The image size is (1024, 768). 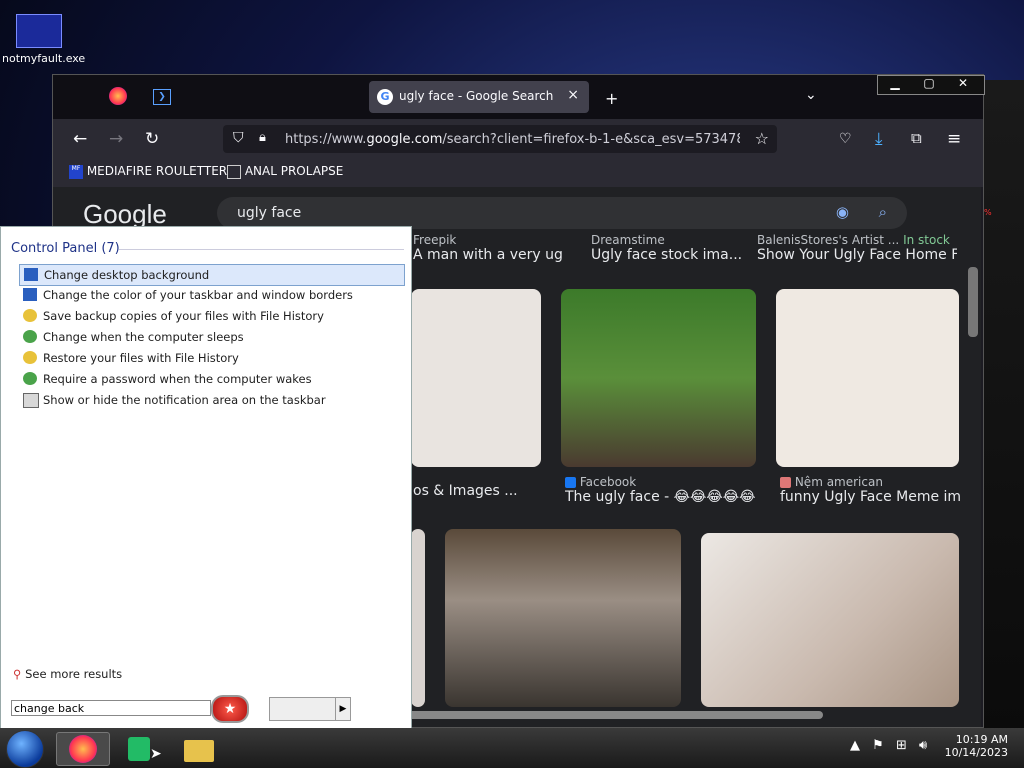 I want to click on taskbar-explorer, so click(x=202, y=748).